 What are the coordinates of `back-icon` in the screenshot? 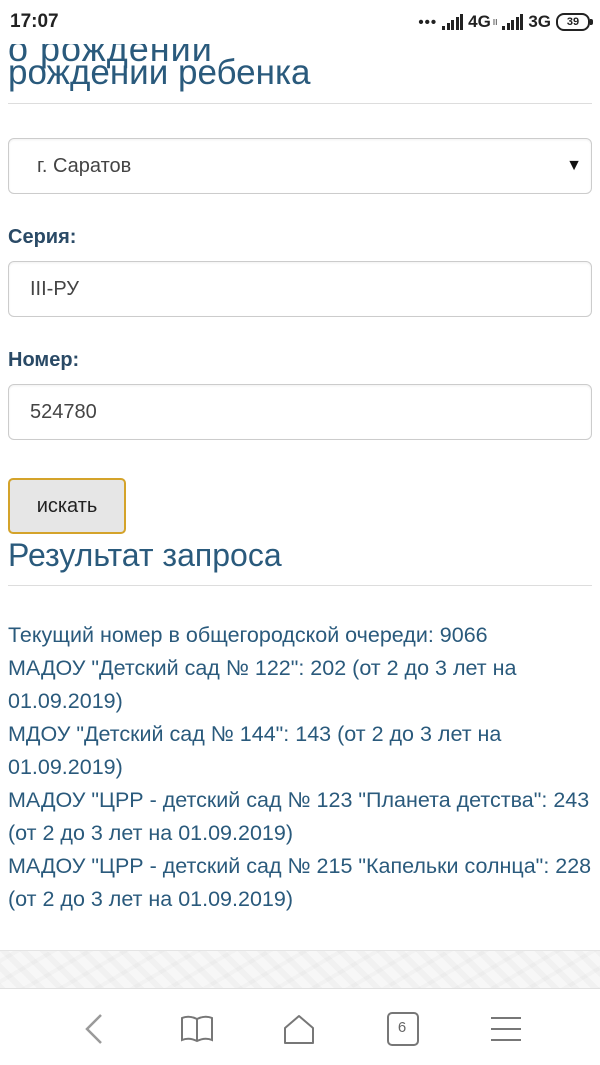 It's located at (93, 1029).